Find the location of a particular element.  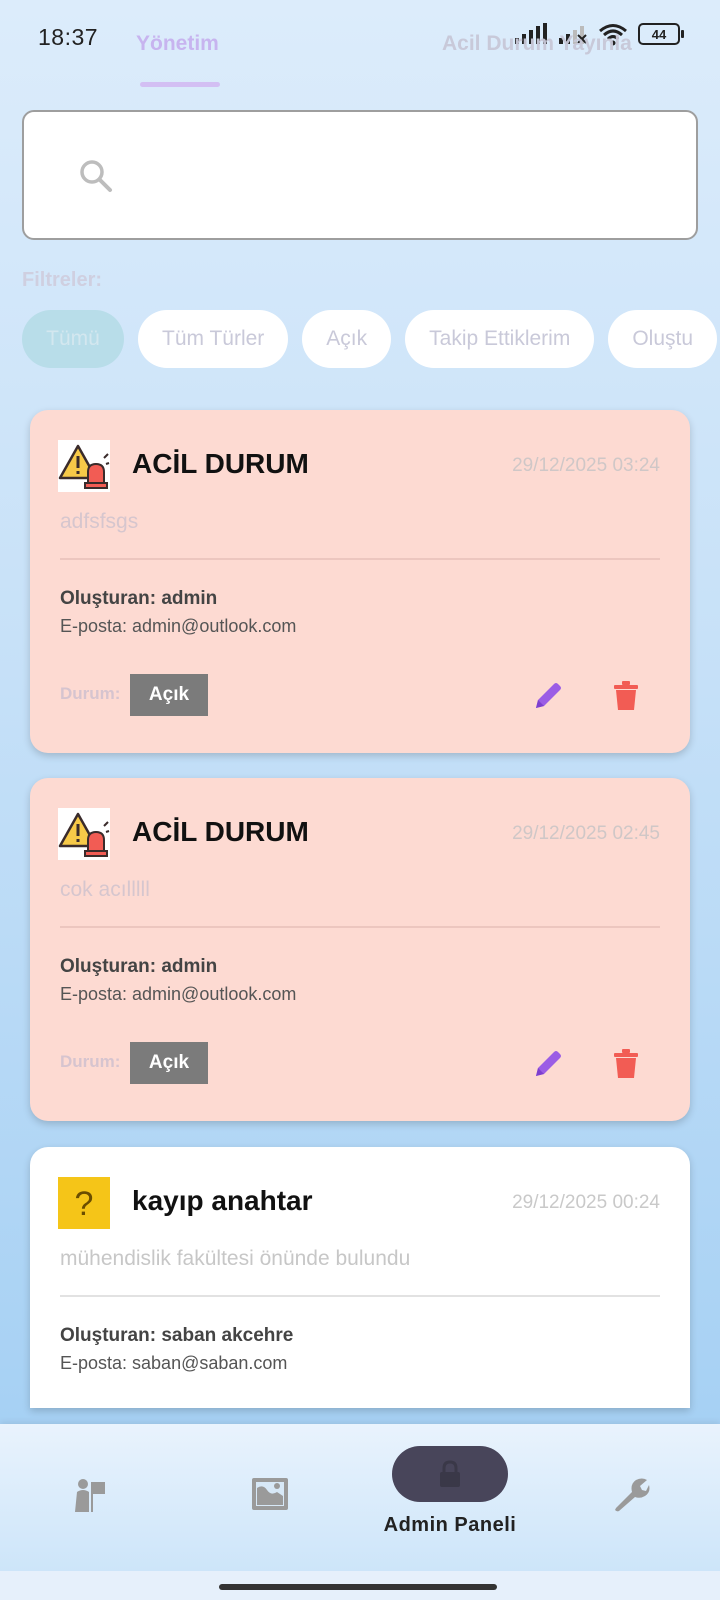

filter-chip-created: Oluştu is located at coordinates (663, 339).